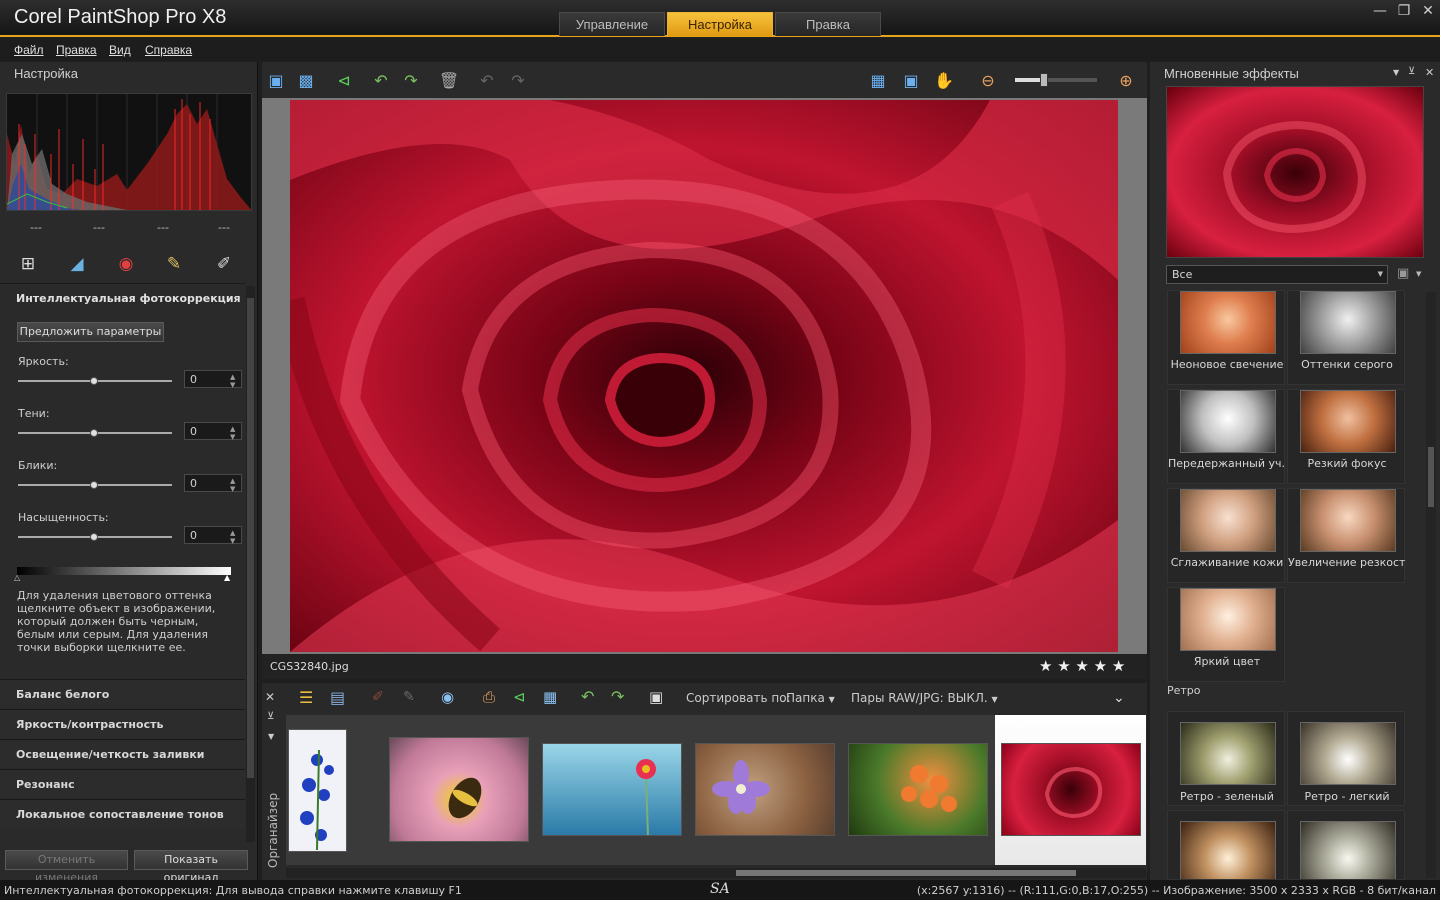  What do you see at coordinates (828, 24) in the screenshot?
I see `tab-edit: Правка` at bounding box center [828, 24].